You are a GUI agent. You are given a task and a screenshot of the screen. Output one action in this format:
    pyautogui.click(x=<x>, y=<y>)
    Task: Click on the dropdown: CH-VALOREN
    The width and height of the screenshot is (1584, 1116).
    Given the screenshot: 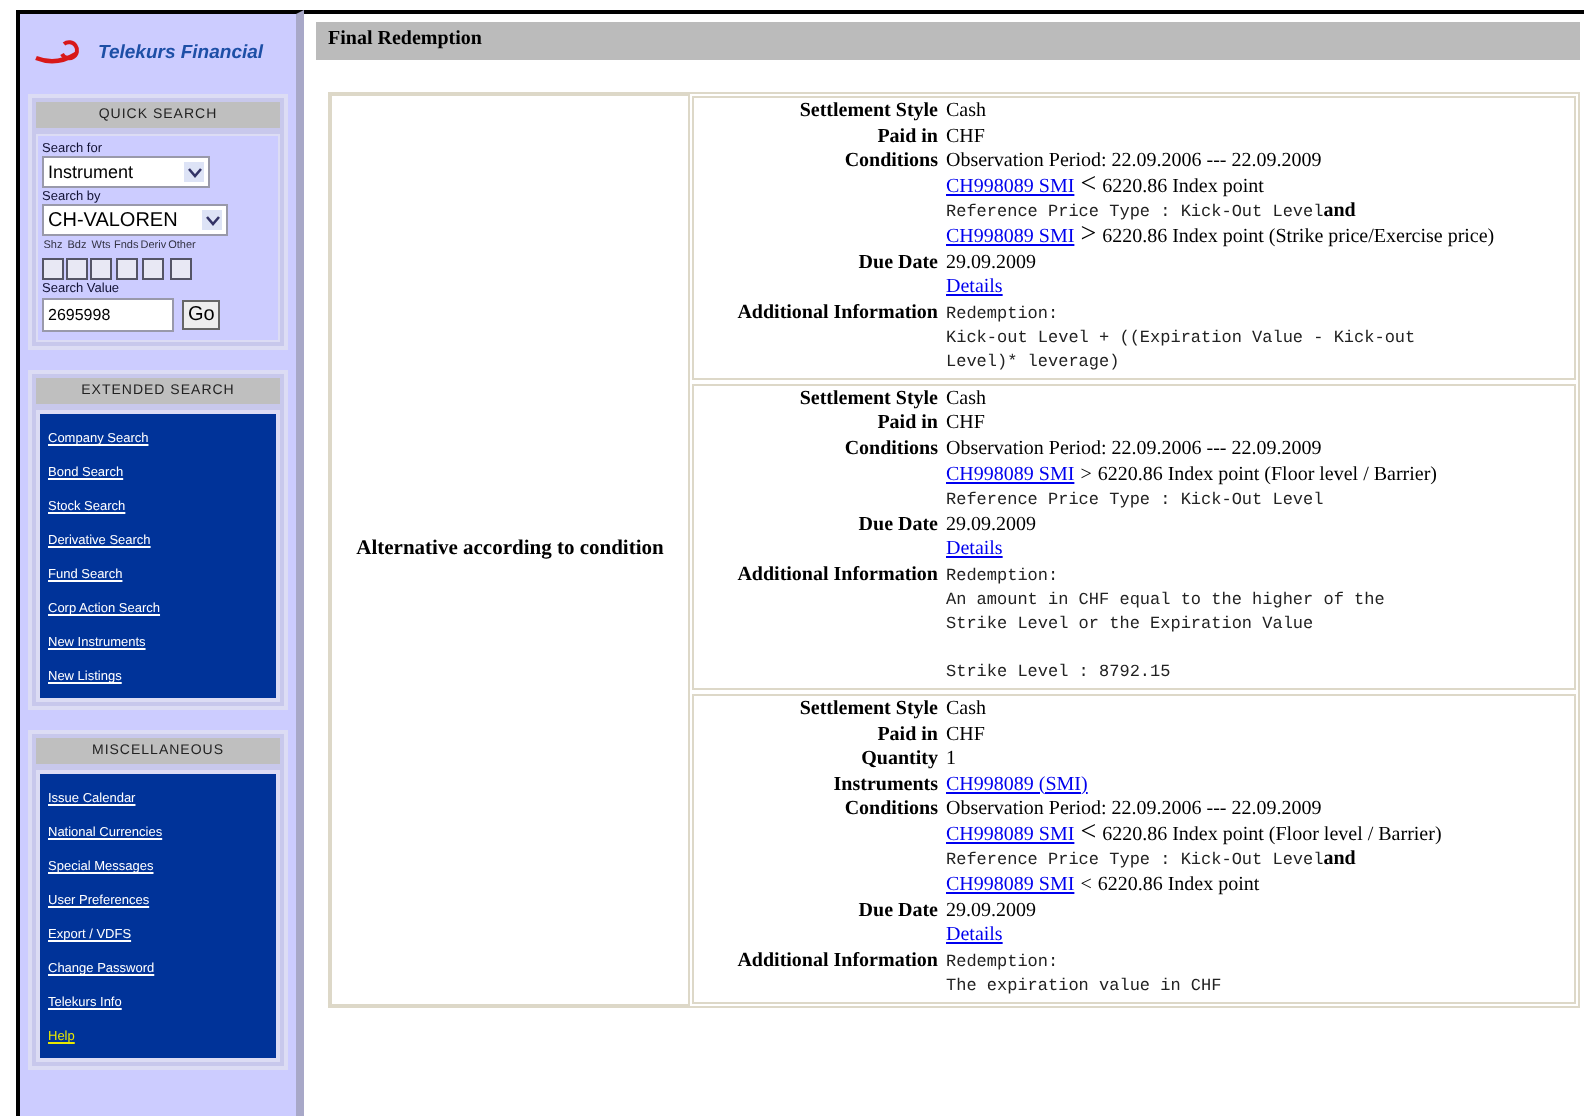 What is the action you would take?
    pyautogui.click(x=135, y=220)
    